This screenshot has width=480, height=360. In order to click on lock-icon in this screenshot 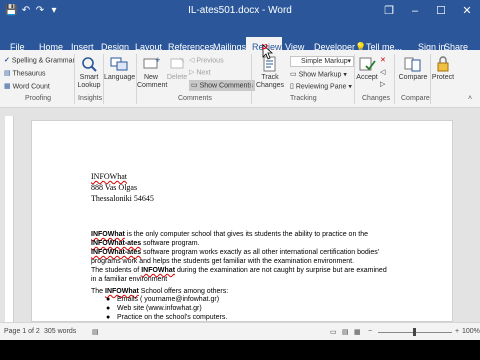, I will do `click(443, 64)`.